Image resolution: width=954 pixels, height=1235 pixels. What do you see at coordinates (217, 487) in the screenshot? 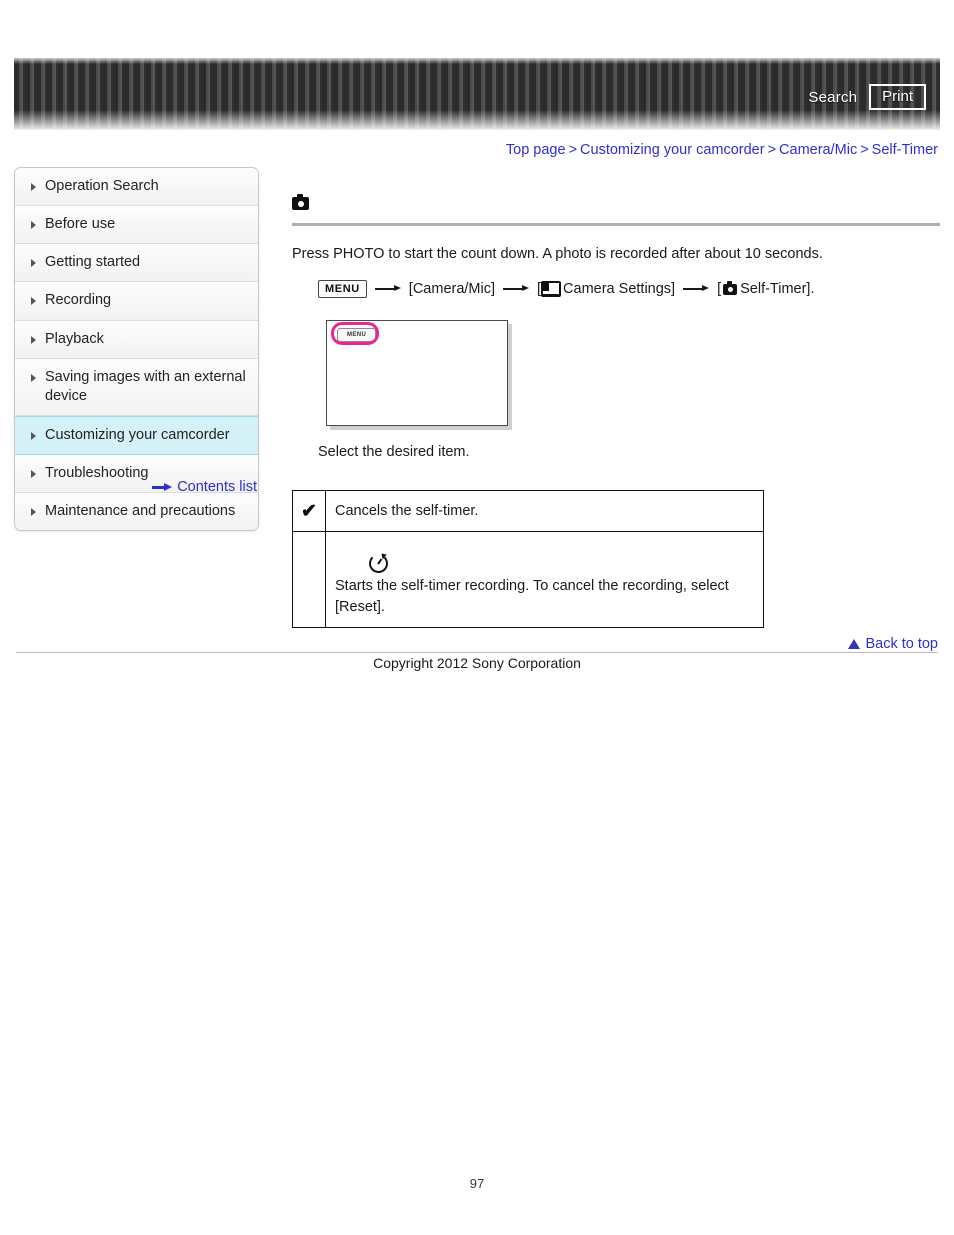
I see `contents-list-link: Contents list` at bounding box center [217, 487].